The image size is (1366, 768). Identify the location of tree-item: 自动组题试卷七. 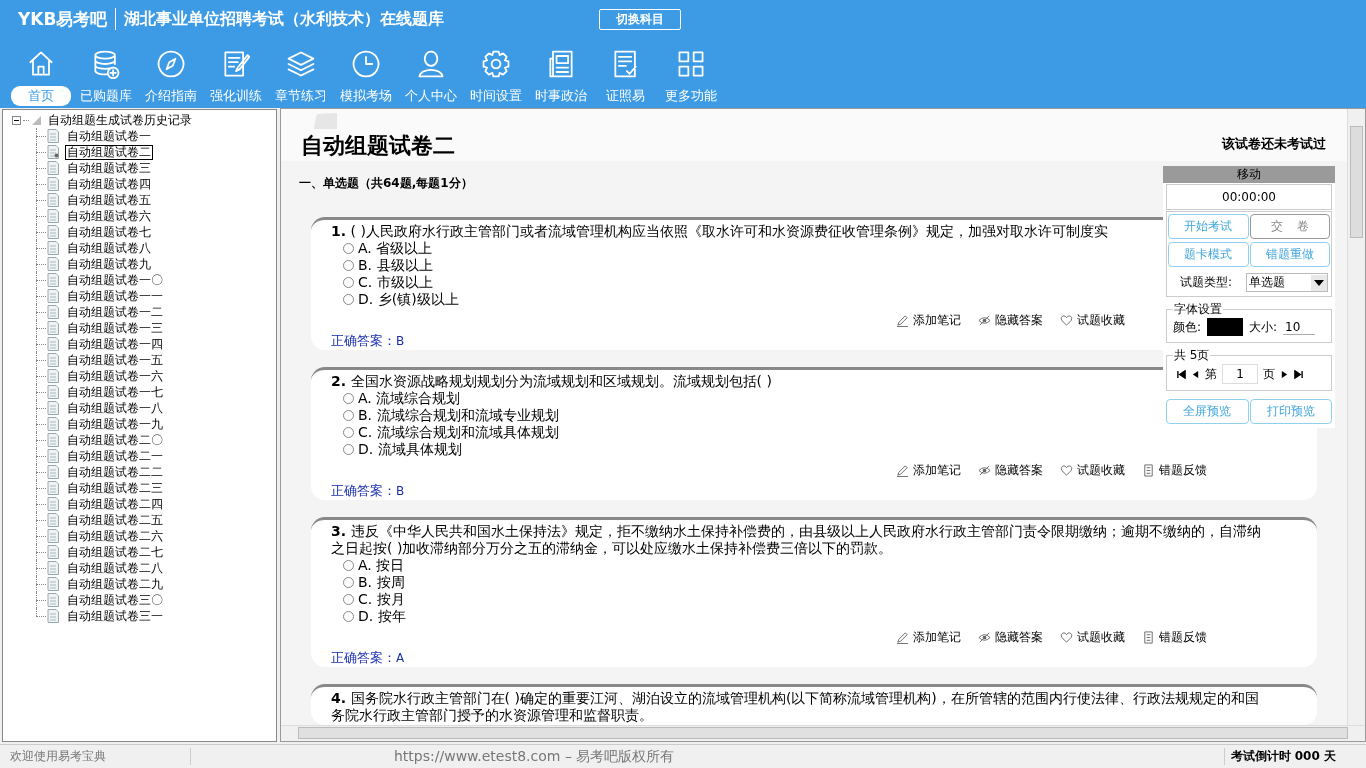
(109, 232).